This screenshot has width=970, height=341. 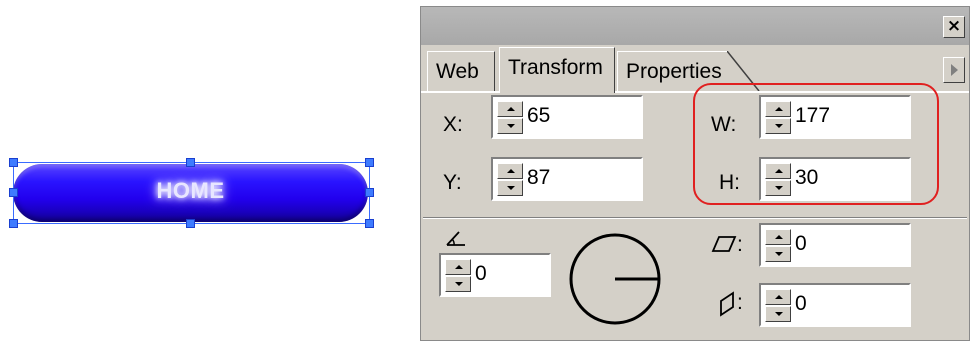 I want to click on x-value: 65, so click(x=539, y=115).